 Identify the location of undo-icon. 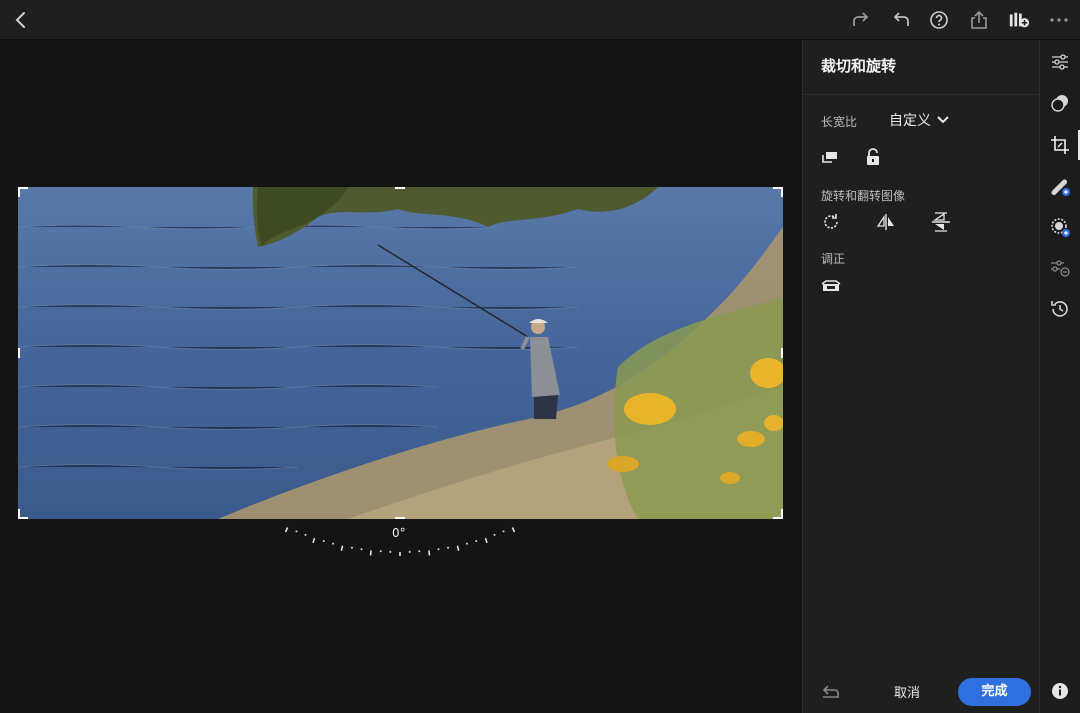
(901, 20).